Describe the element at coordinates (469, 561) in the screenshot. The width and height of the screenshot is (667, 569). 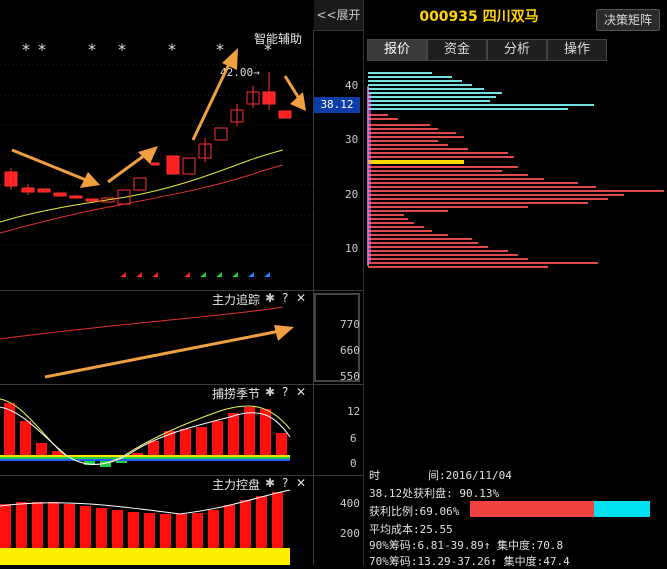
I see `chip-70-range: 70%筹码:13.29-37.26↑ 集中度:47.4` at that location.